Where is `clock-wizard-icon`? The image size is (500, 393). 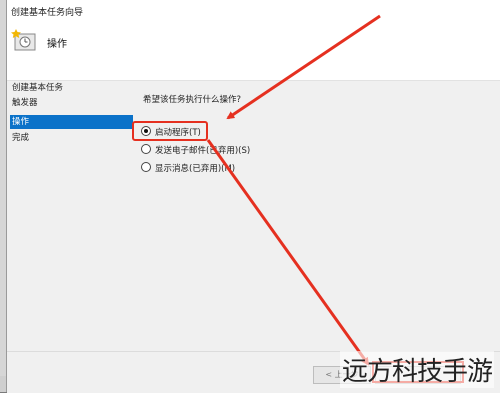 clock-wizard-icon is located at coordinates (25, 40).